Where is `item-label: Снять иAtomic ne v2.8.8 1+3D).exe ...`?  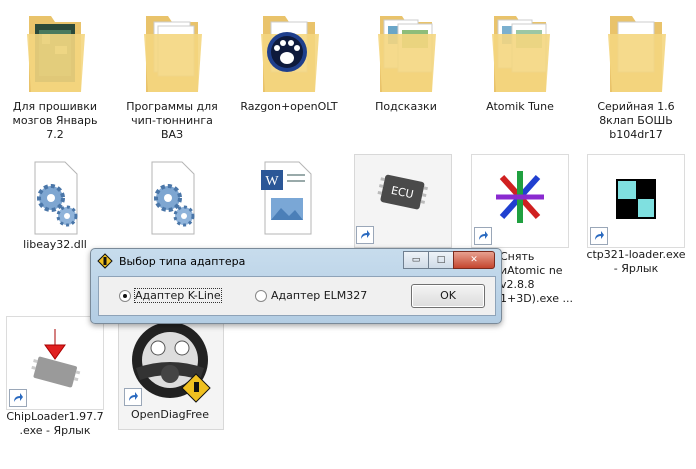 item-label: Снять иAtomic ne v2.8.8 1+3D).exe ... is located at coordinates (536, 277).